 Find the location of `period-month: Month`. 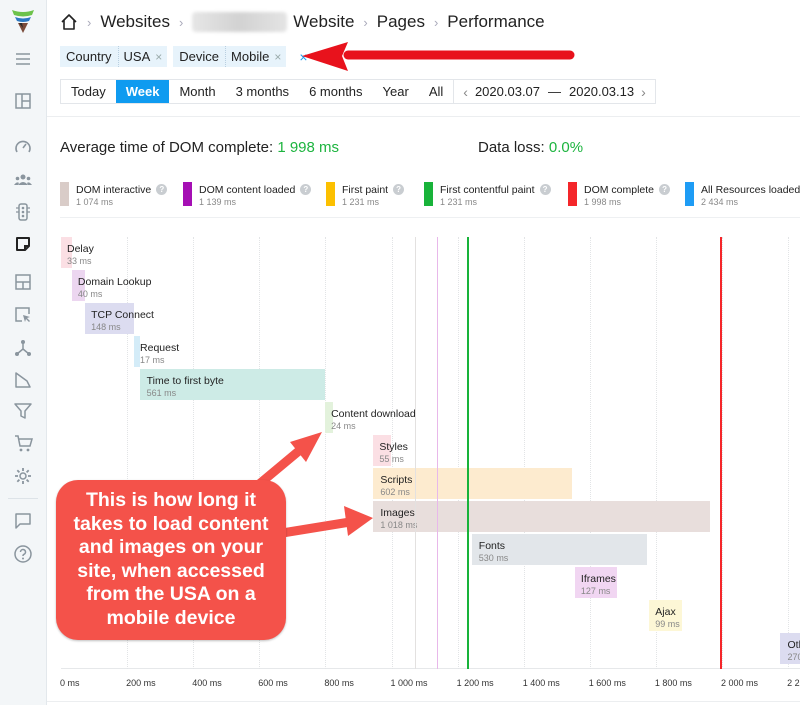

period-month: Month is located at coordinates (197, 91).